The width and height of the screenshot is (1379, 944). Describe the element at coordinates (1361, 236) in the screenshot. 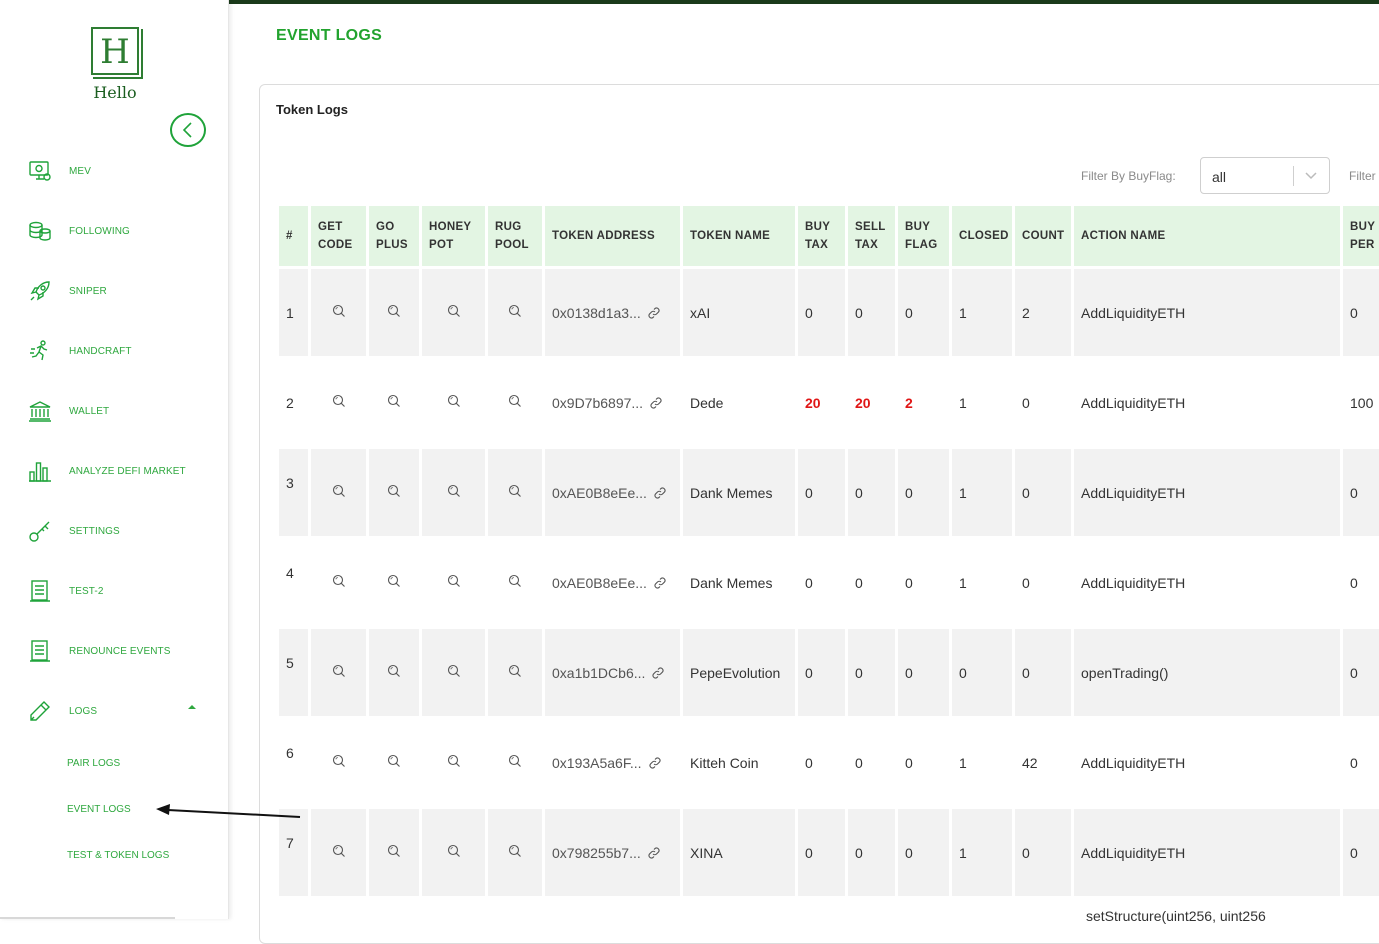

I see `column-header: BUY PER` at that location.